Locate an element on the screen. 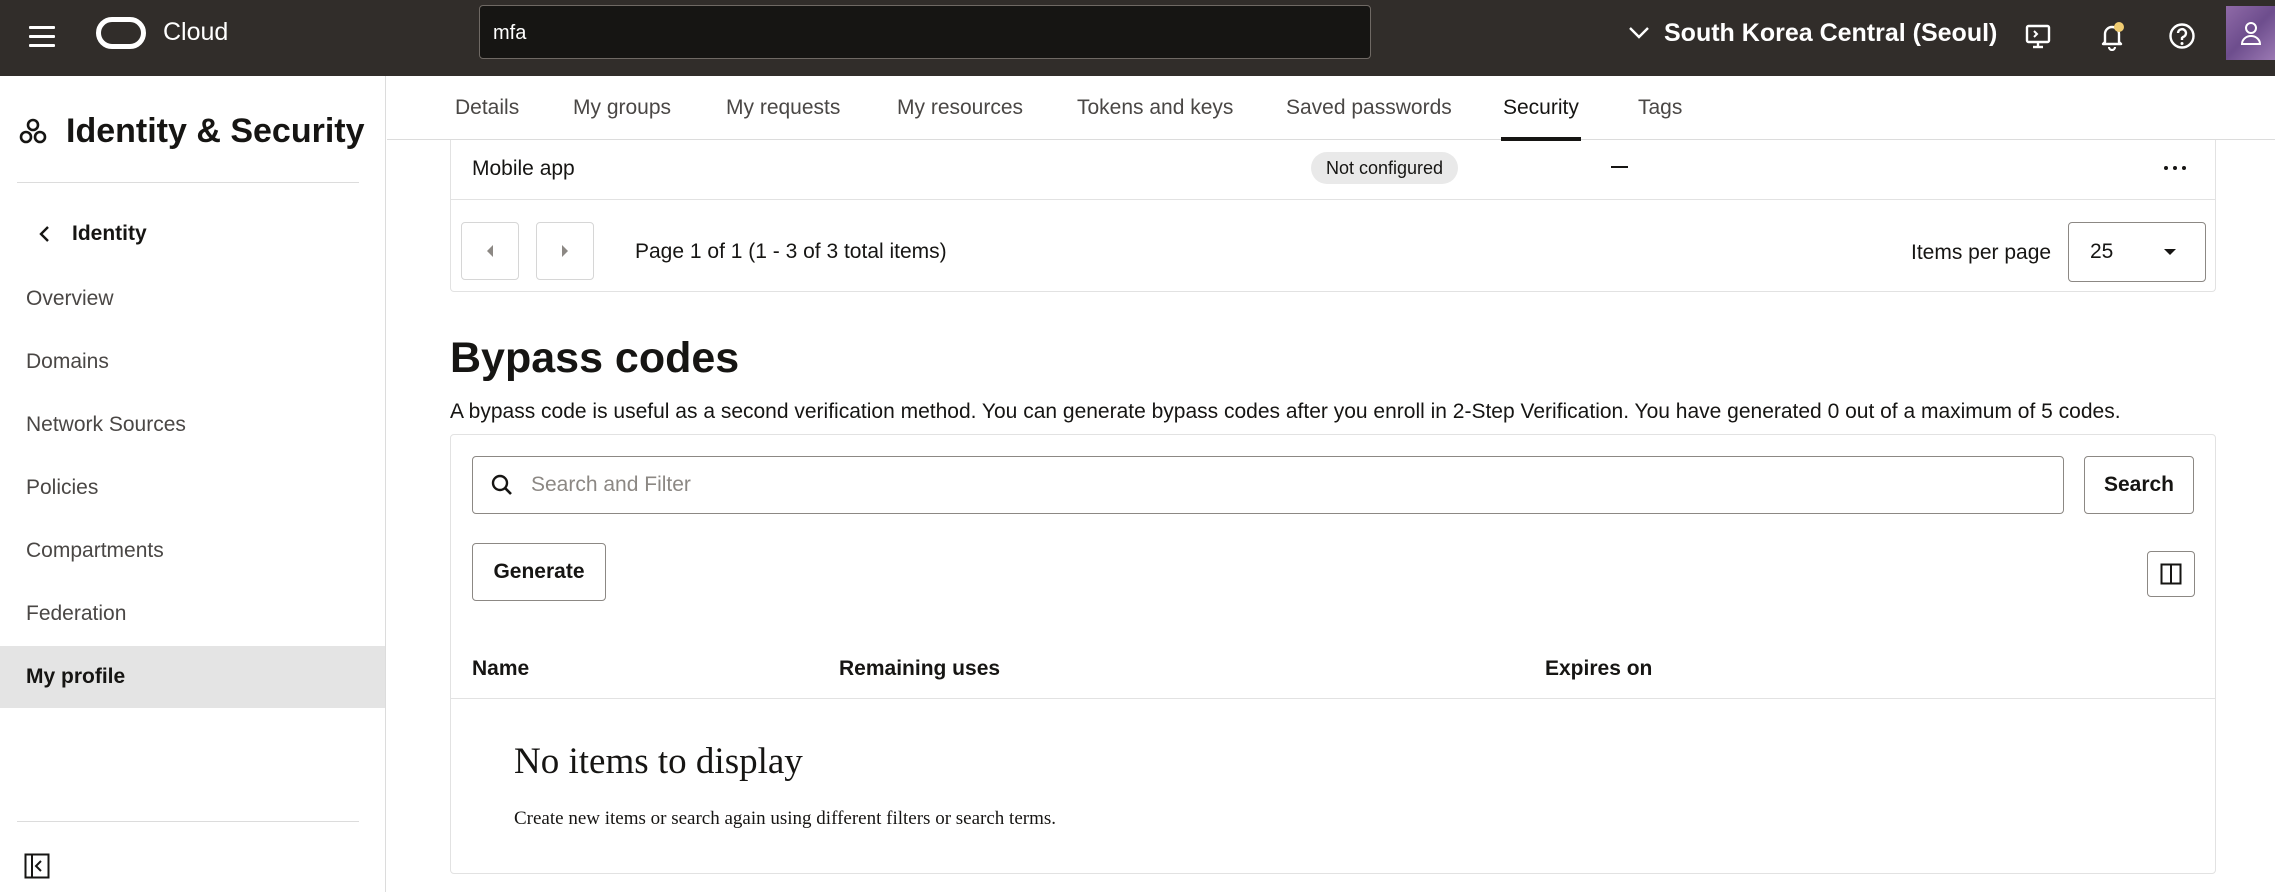 This screenshot has width=2275, height=892. region-label: South Korea Central (Seoul) is located at coordinates (1831, 32).